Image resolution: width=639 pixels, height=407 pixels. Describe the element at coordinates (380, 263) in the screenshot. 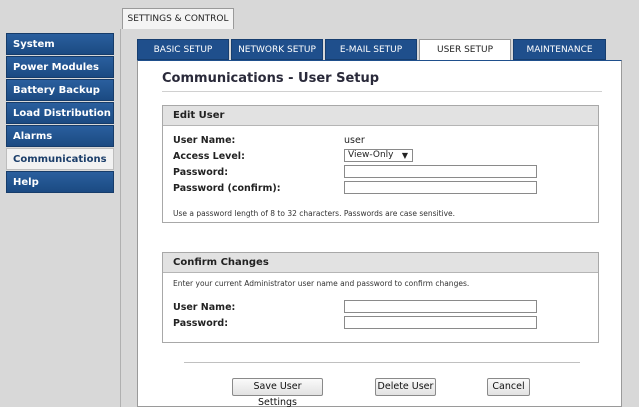

I see `confirm-changes-heading: Confirm Changes` at that location.